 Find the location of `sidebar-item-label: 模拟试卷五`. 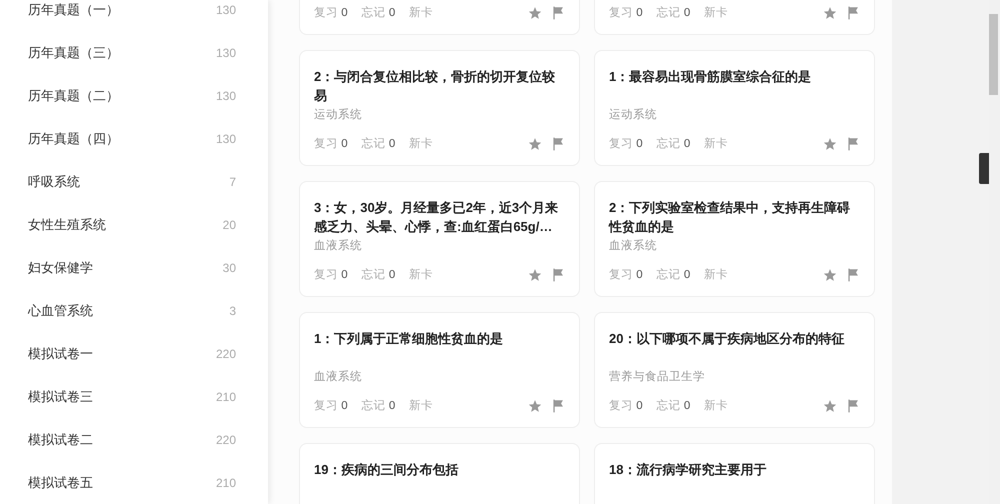

sidebar-item-label: 模拟试卷五 is located at coordinates (60, 483).